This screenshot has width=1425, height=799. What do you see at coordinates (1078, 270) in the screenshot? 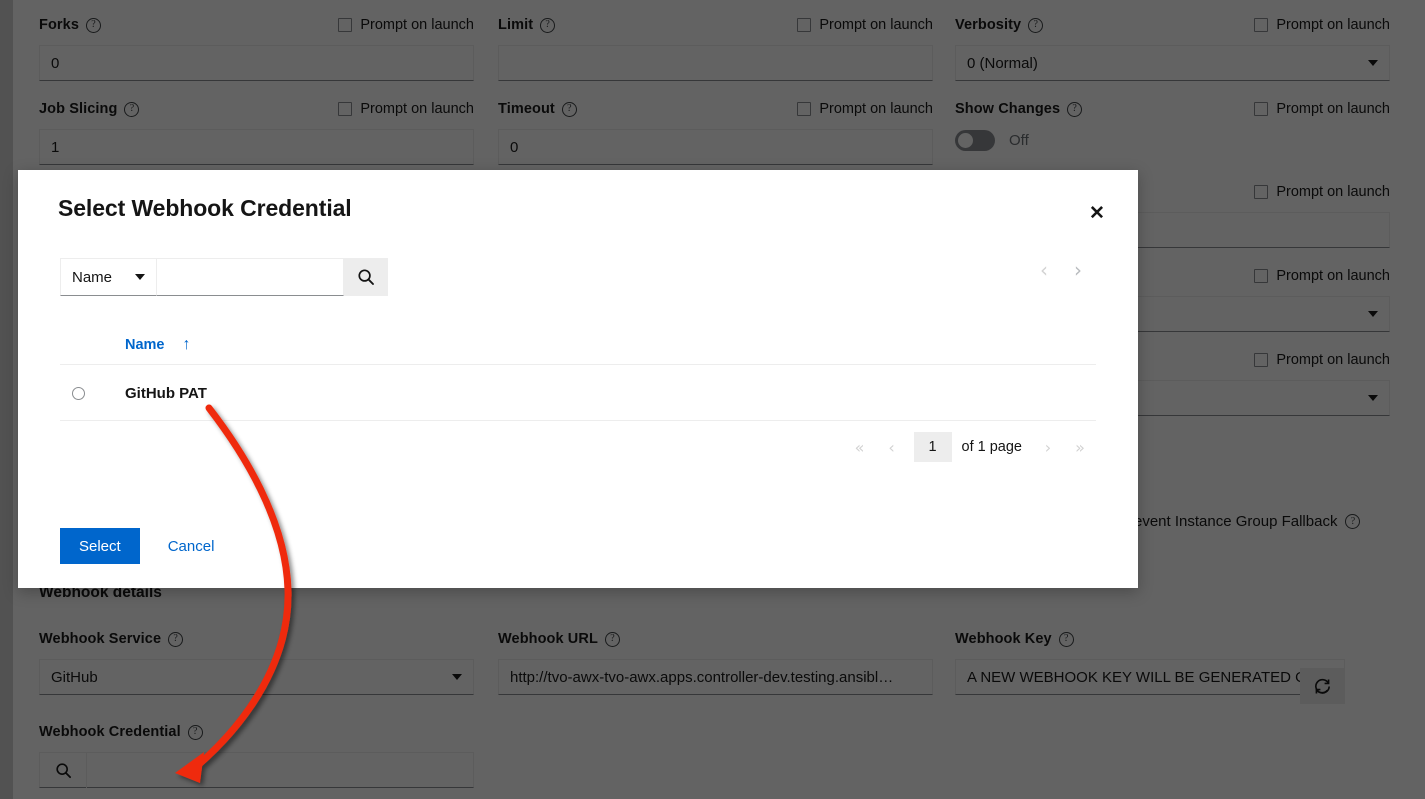
I see `chevron-right-icon: ›` at bounding box center [1078, 270].